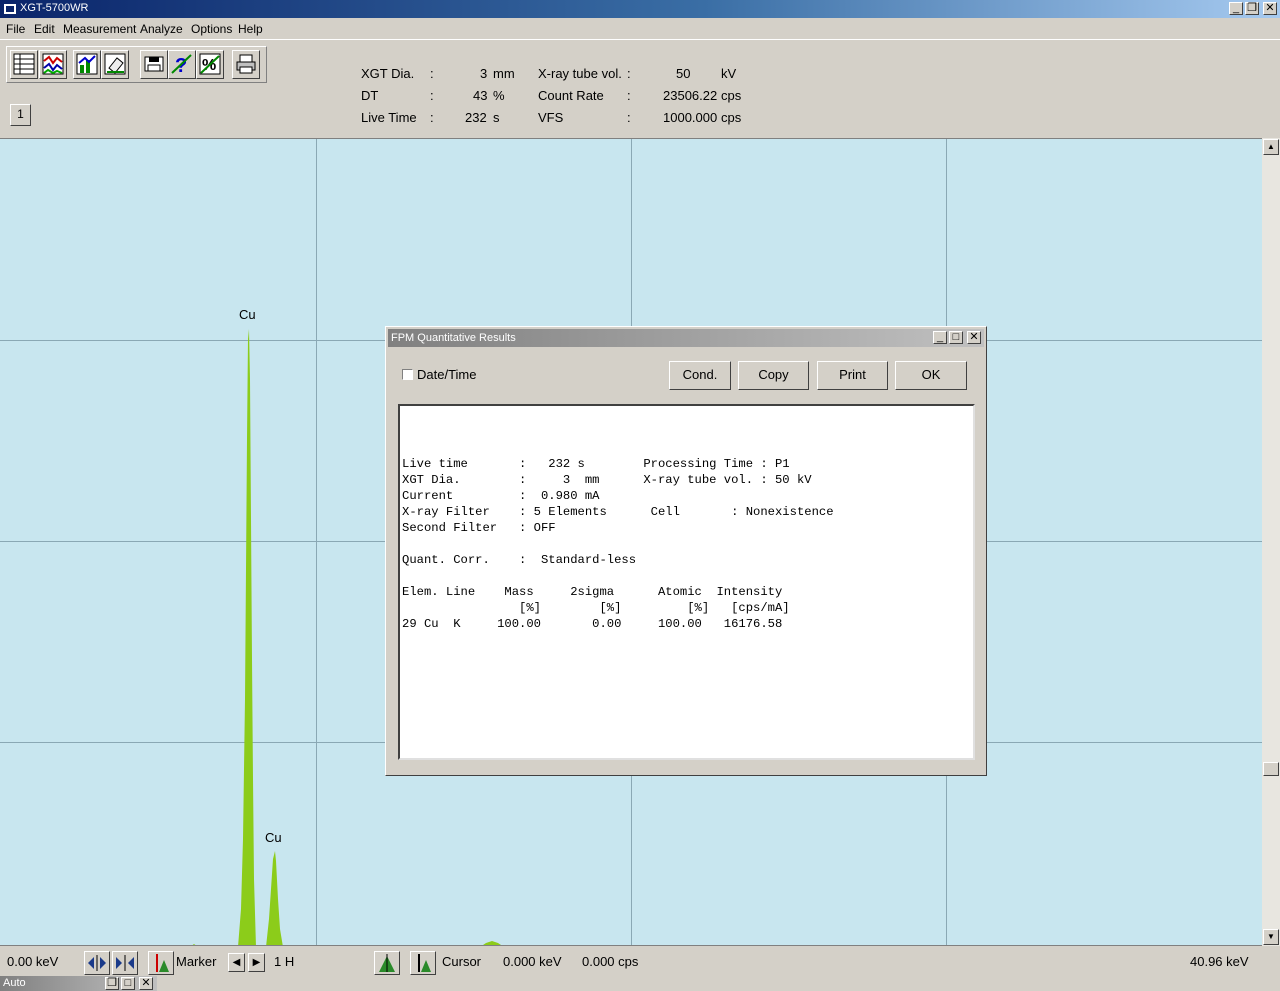 The image size is (1280, 991). What do you see at coordinates (1271, 769) in the screenshot?
I see `scroll-thumb` at bounding box center [1271, 769].